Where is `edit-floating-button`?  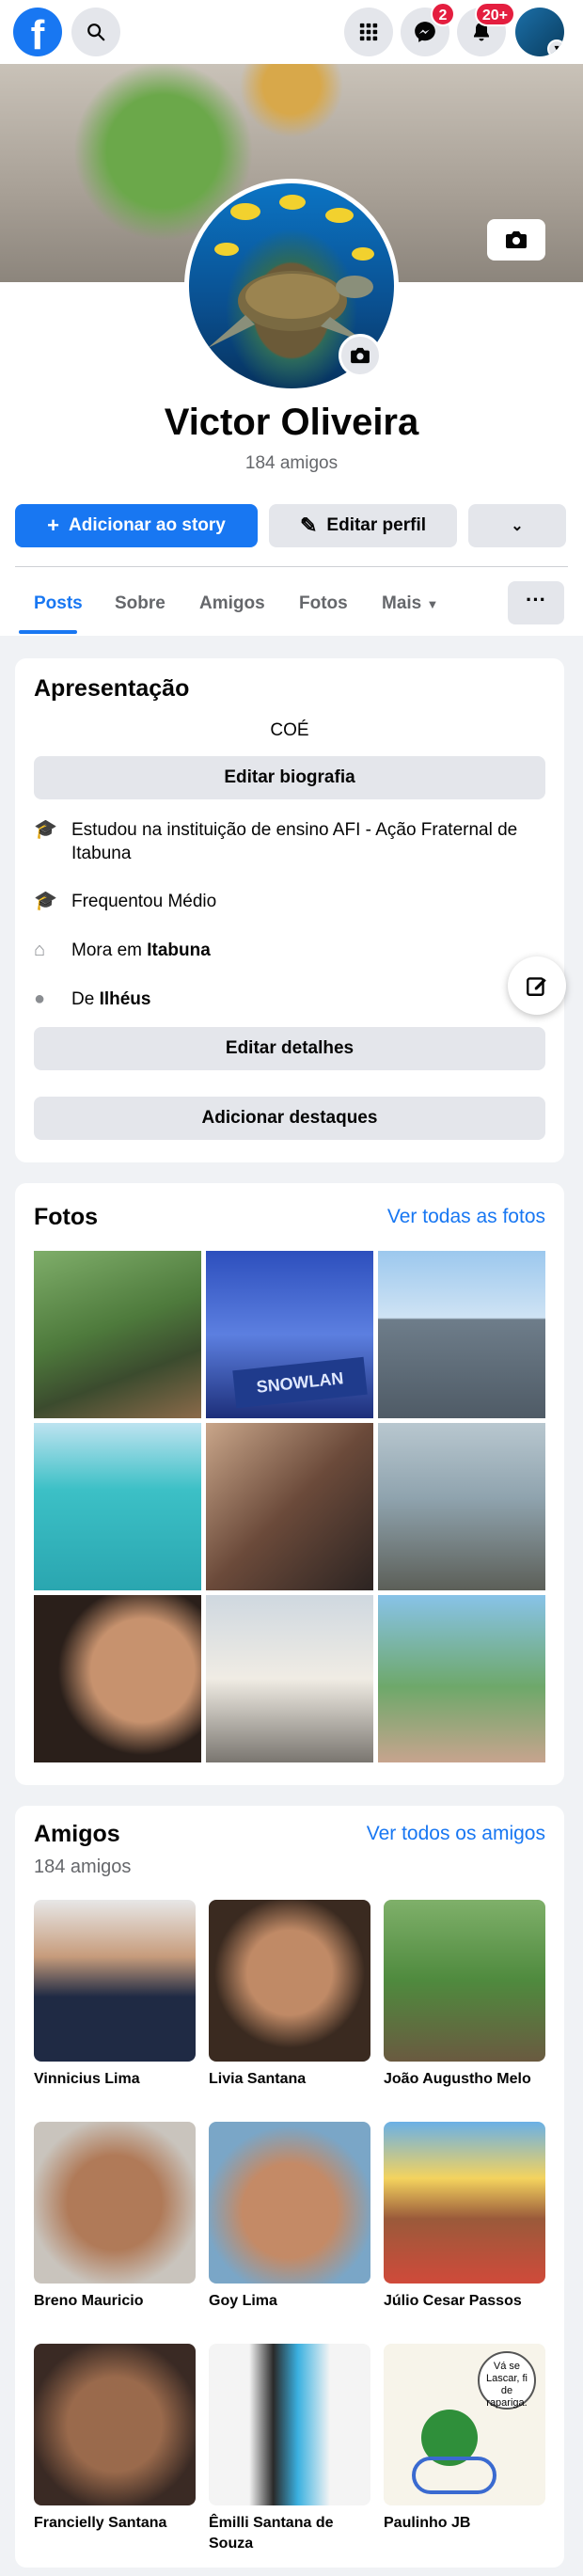 edit-floating-button is located at coordinates (537, 985).